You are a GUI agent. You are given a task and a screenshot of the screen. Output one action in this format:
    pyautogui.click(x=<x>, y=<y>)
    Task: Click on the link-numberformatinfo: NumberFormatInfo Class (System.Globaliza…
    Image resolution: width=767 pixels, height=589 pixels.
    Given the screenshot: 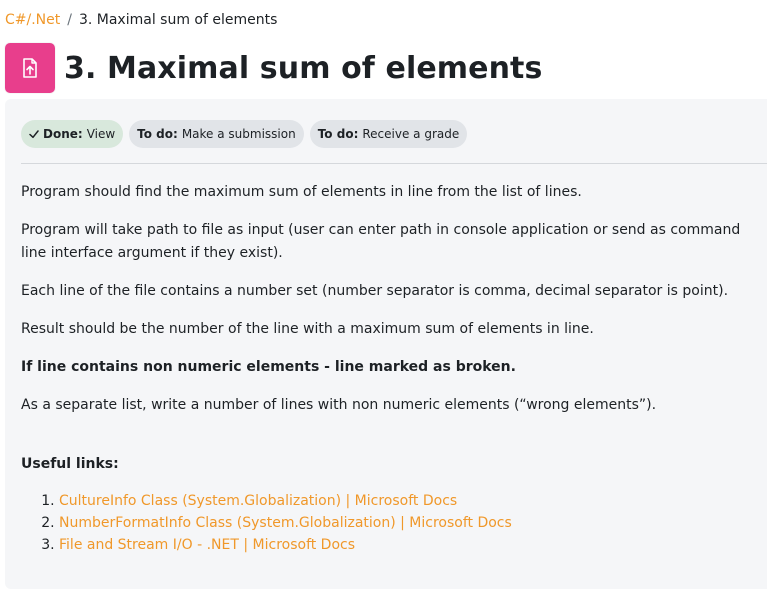 What is the action you would take?
    pyautogui.click(x=285, y=523)
    